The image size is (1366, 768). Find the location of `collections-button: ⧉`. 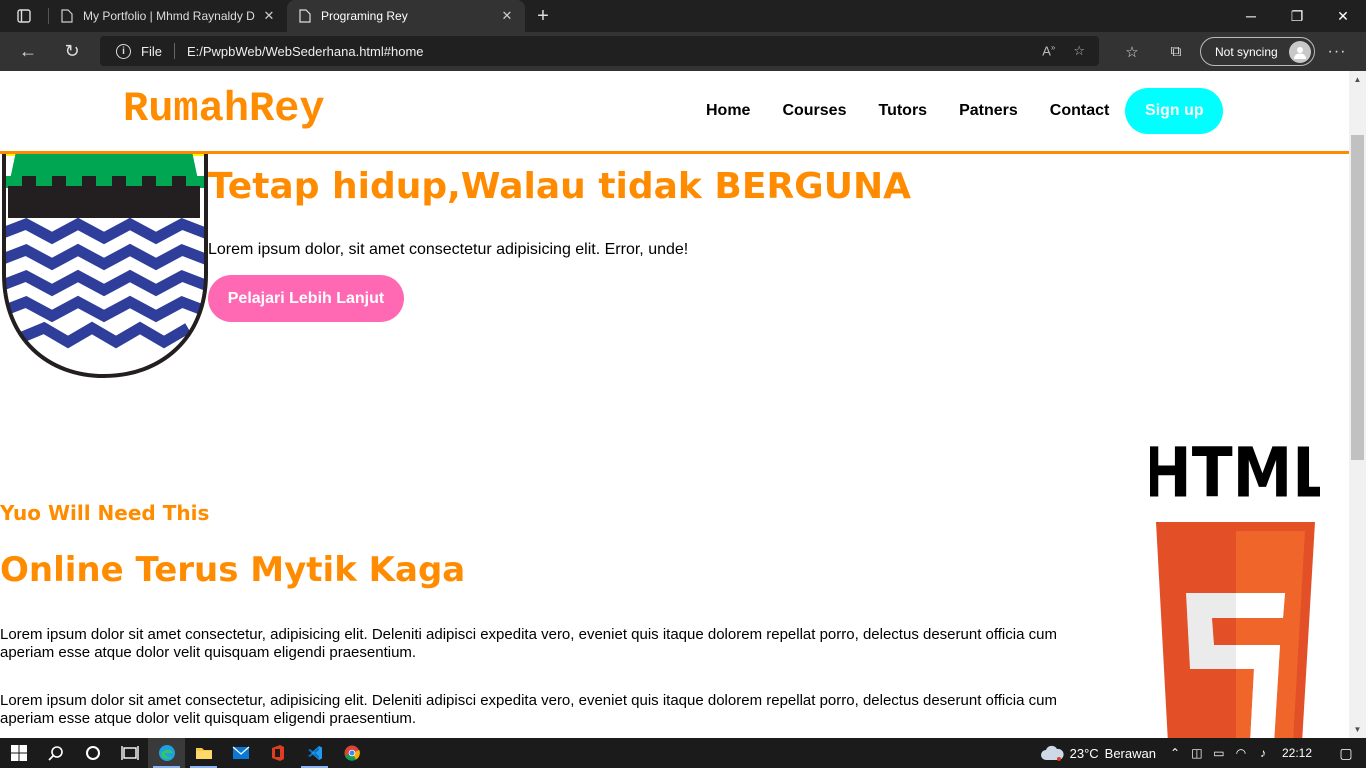

collections-button: ⧉ is located at coordinates (1176, 51).